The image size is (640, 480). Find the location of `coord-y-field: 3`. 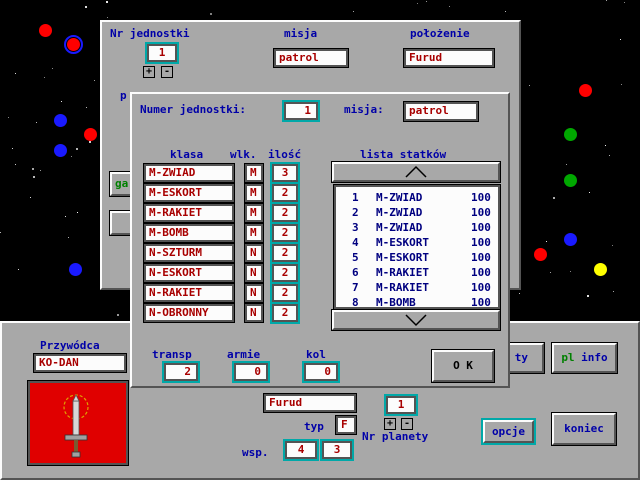

coord-y-field: 3 is located at coordinates (337, 450).